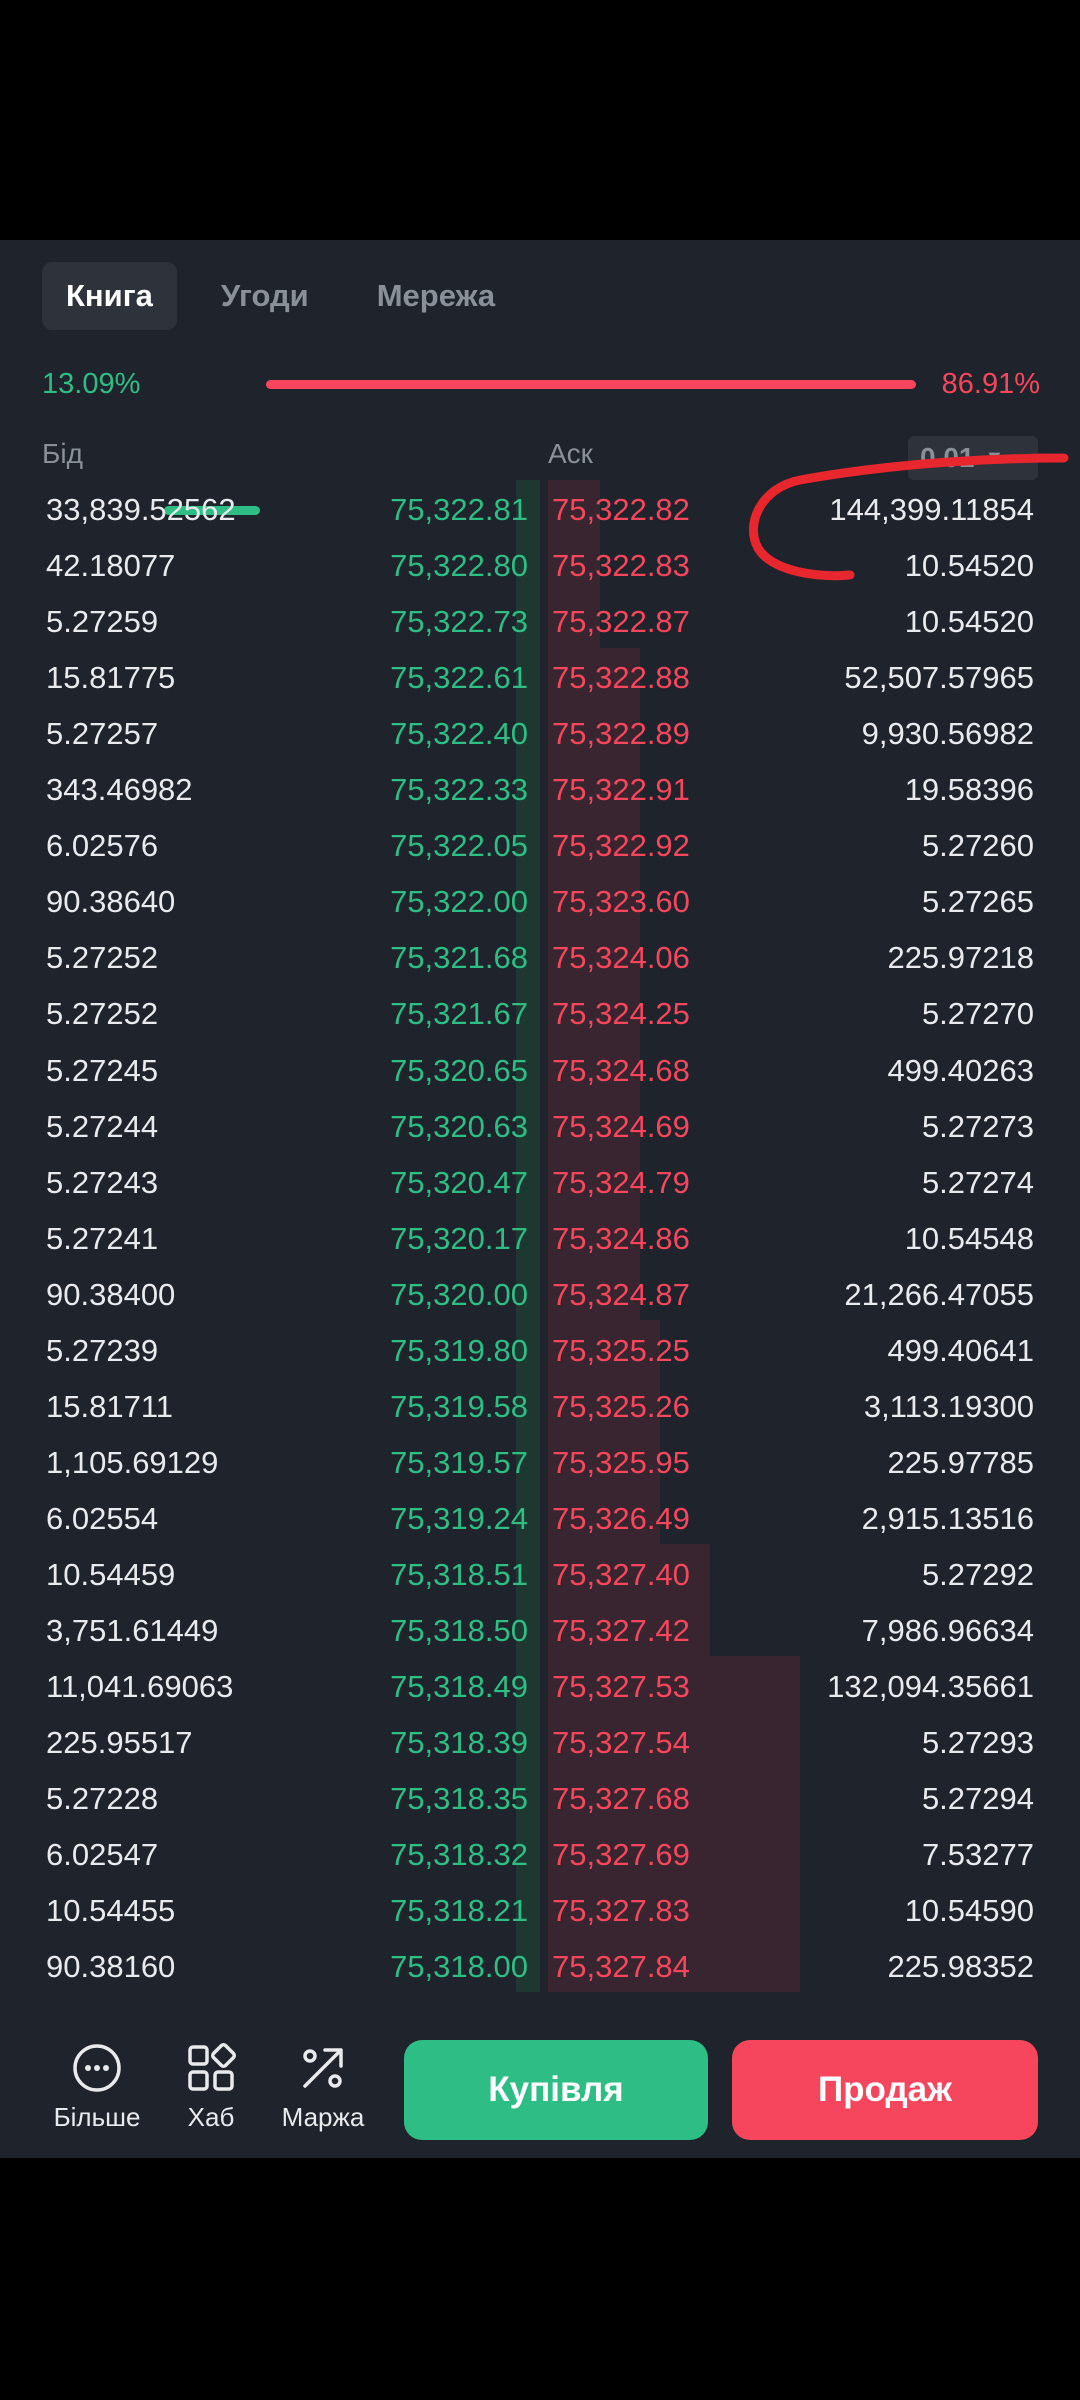  I want to click on bid-price: 75,322.61, so click(459, 678).